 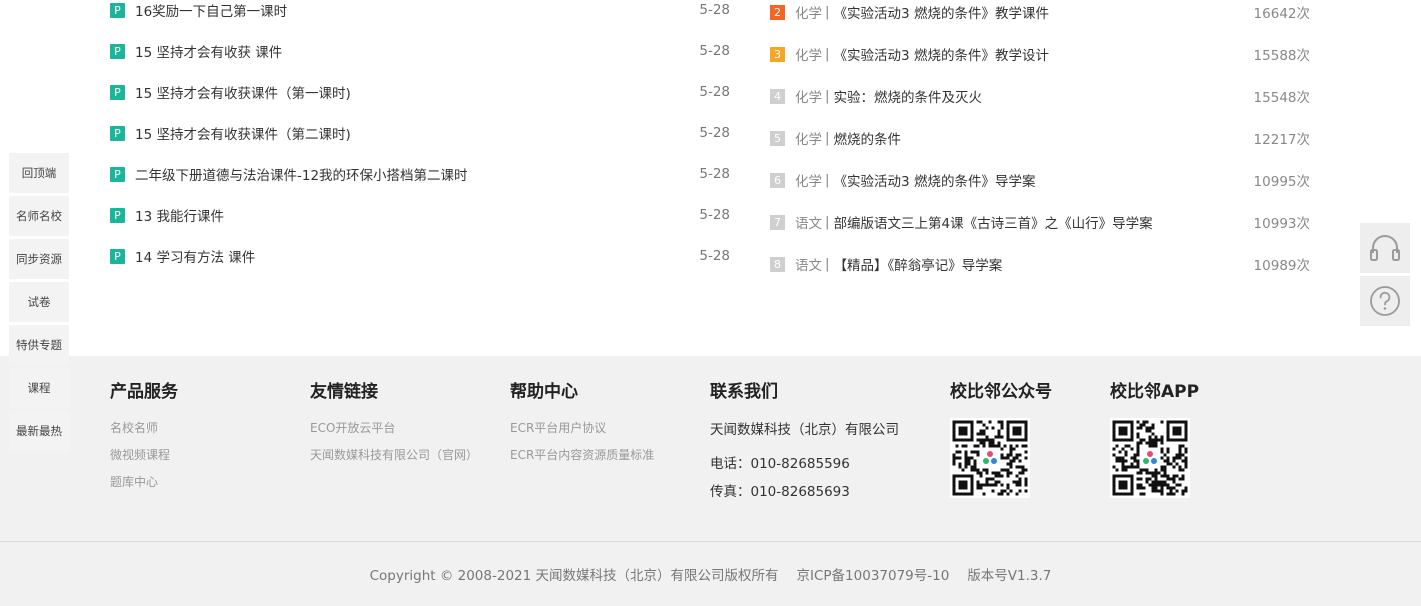 I want to click on rank-title: 实验：燃烧的条件及灭火, so click(x=908, y=96).